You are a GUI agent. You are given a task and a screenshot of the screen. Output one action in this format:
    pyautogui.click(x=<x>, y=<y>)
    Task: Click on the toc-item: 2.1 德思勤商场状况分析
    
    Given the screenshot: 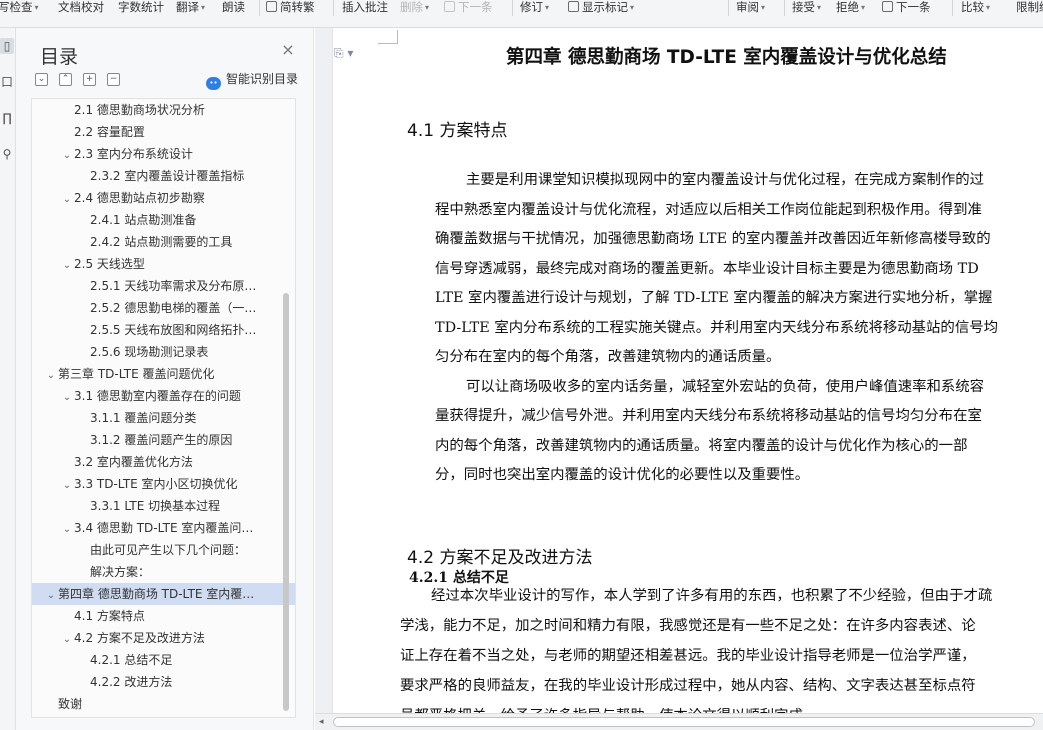 What is the action you would take?
    pyautogui.click(x=163, y=110)
    